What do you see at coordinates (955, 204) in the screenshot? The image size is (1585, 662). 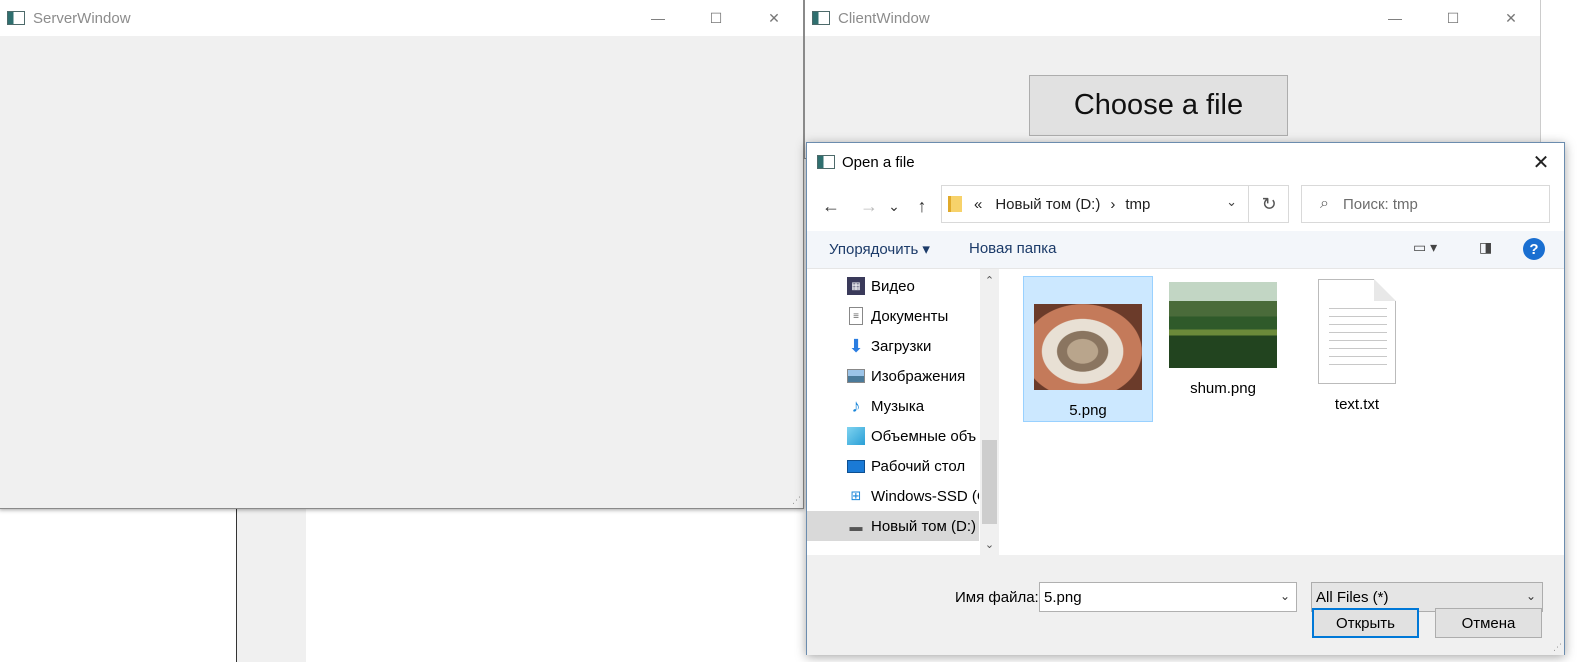 I see `folder-icon` at bounding box center [955, 204].